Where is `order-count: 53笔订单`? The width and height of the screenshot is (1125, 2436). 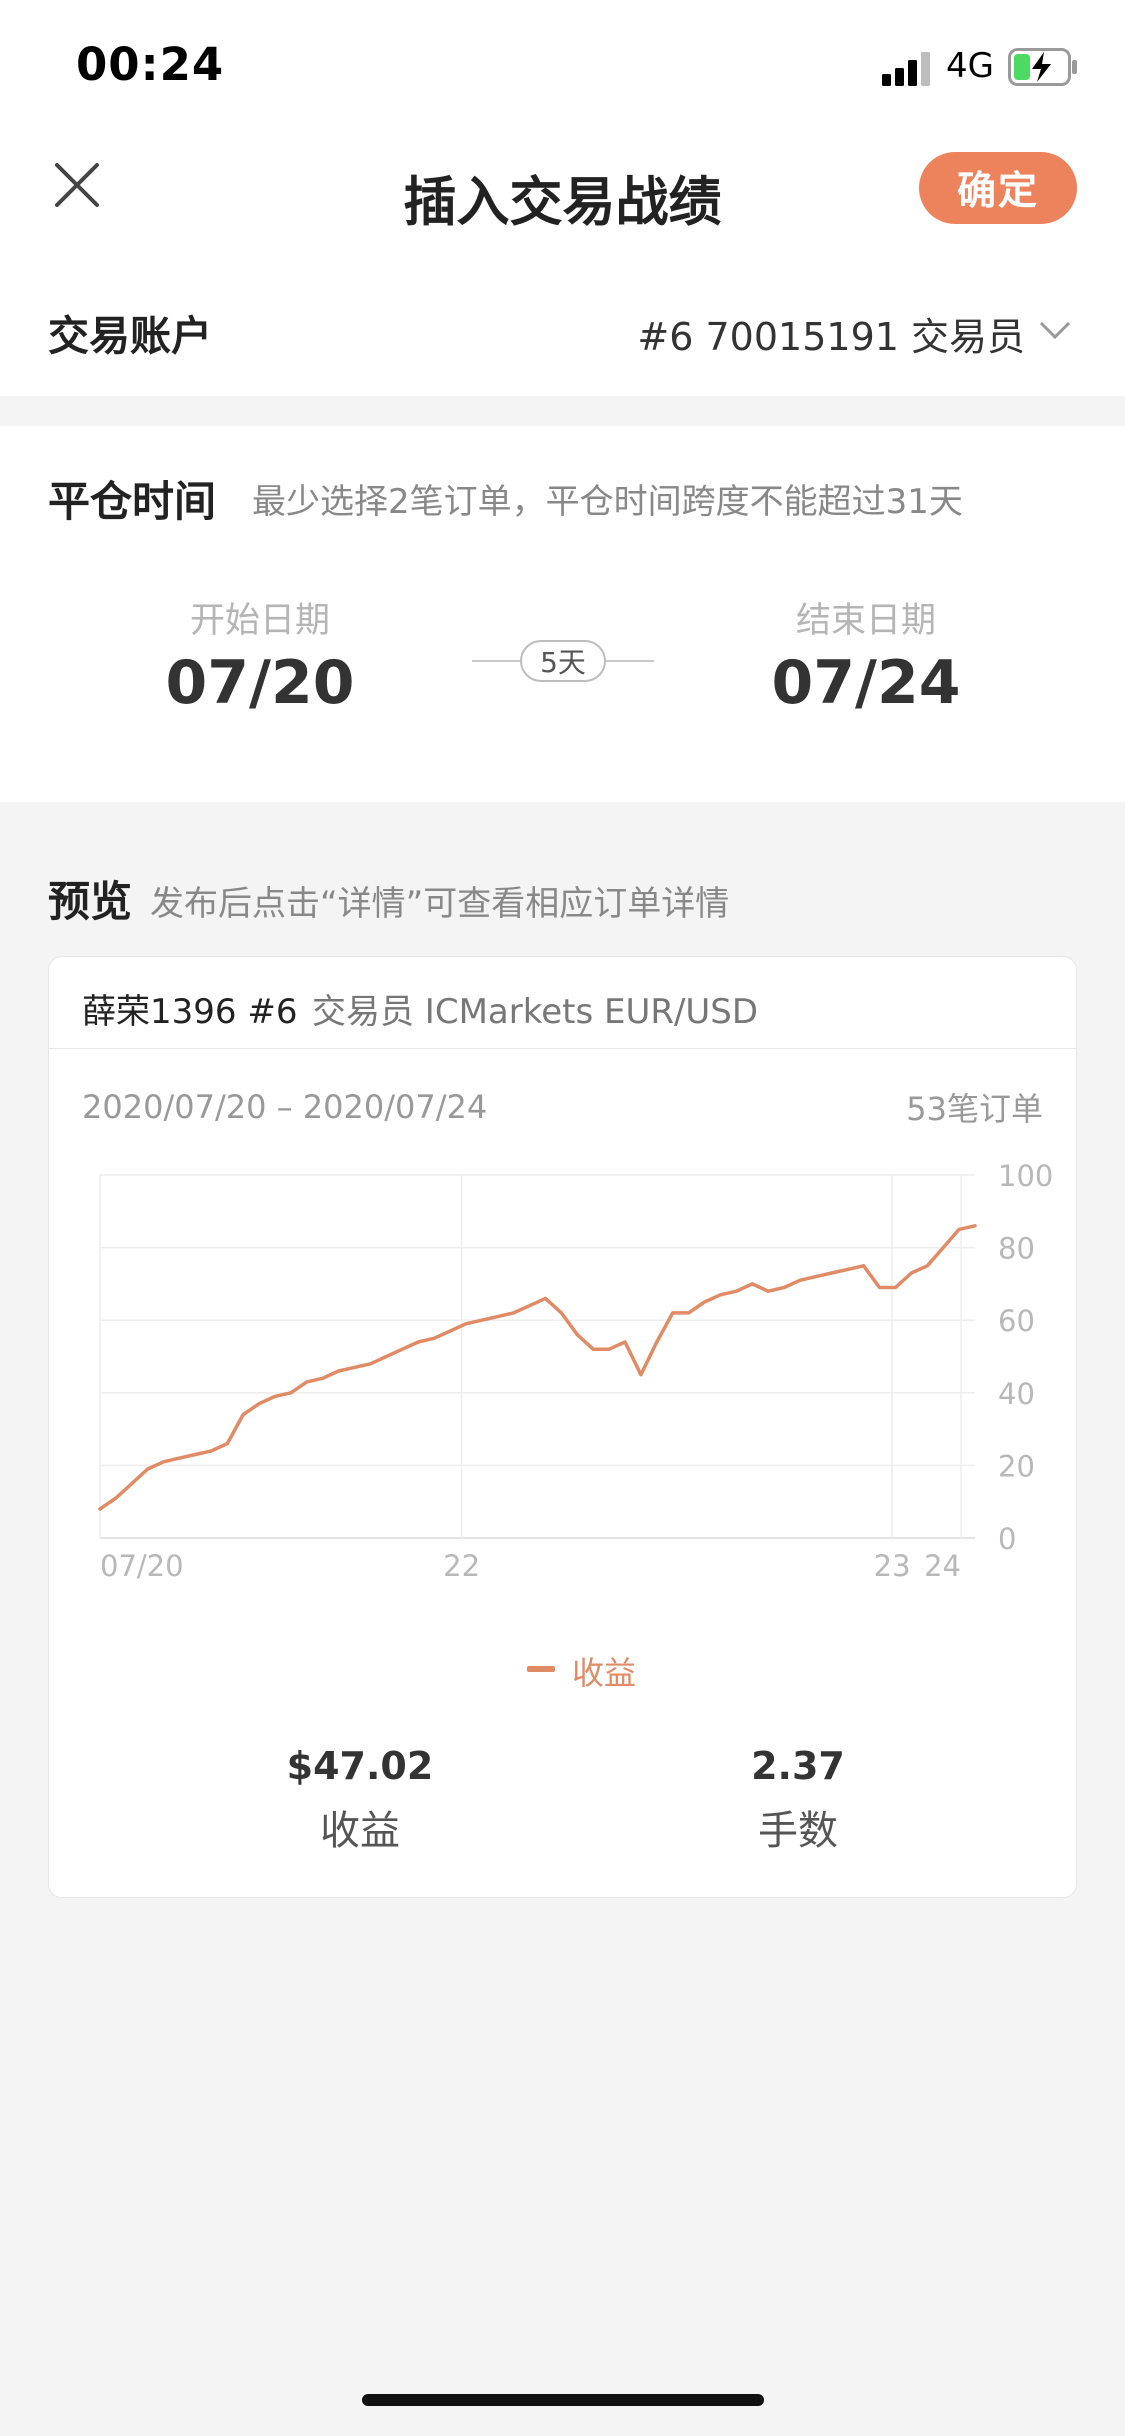 order-count: 53笔订单 is located at coordinates (974, 1109).